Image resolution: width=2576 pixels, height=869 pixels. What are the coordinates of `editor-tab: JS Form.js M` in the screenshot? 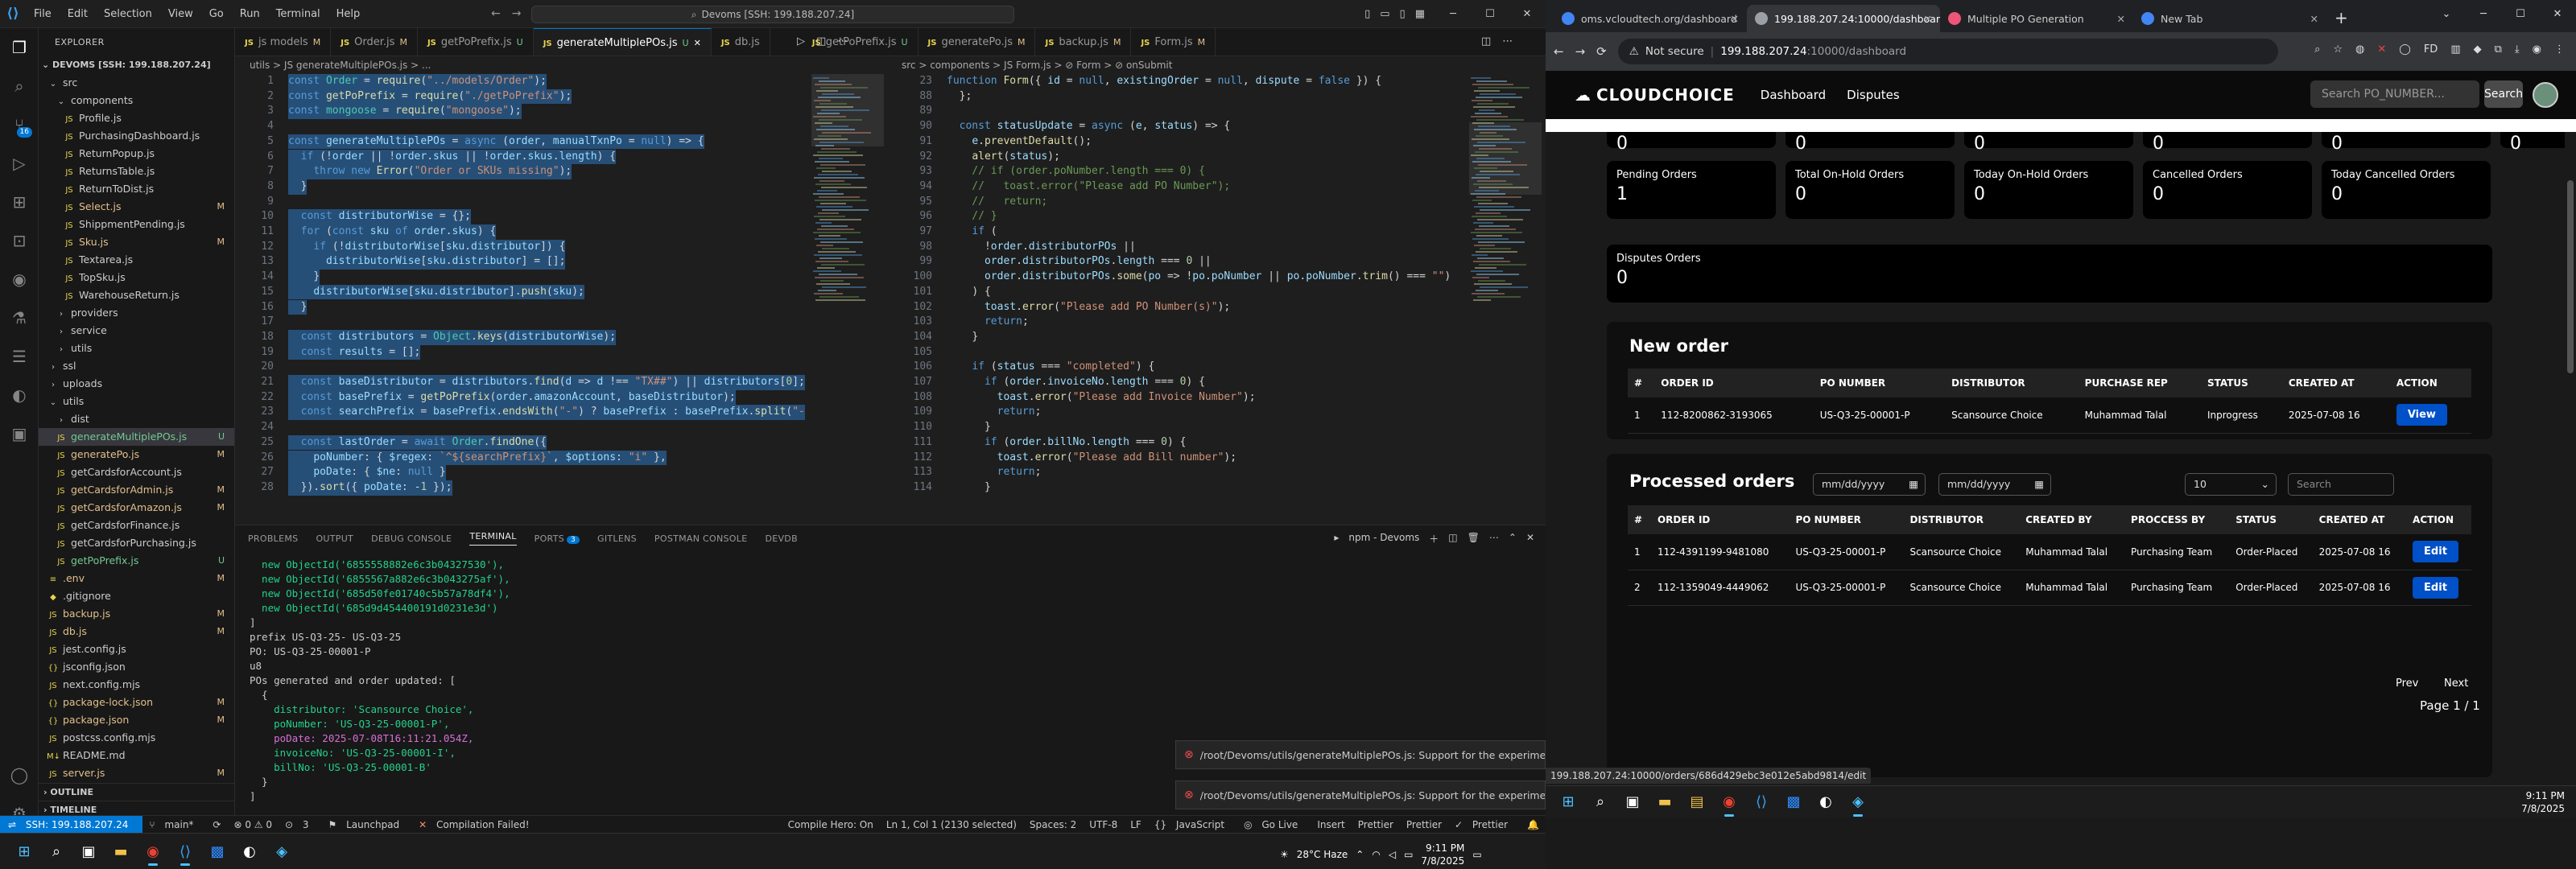 It's located at (1173, 42).